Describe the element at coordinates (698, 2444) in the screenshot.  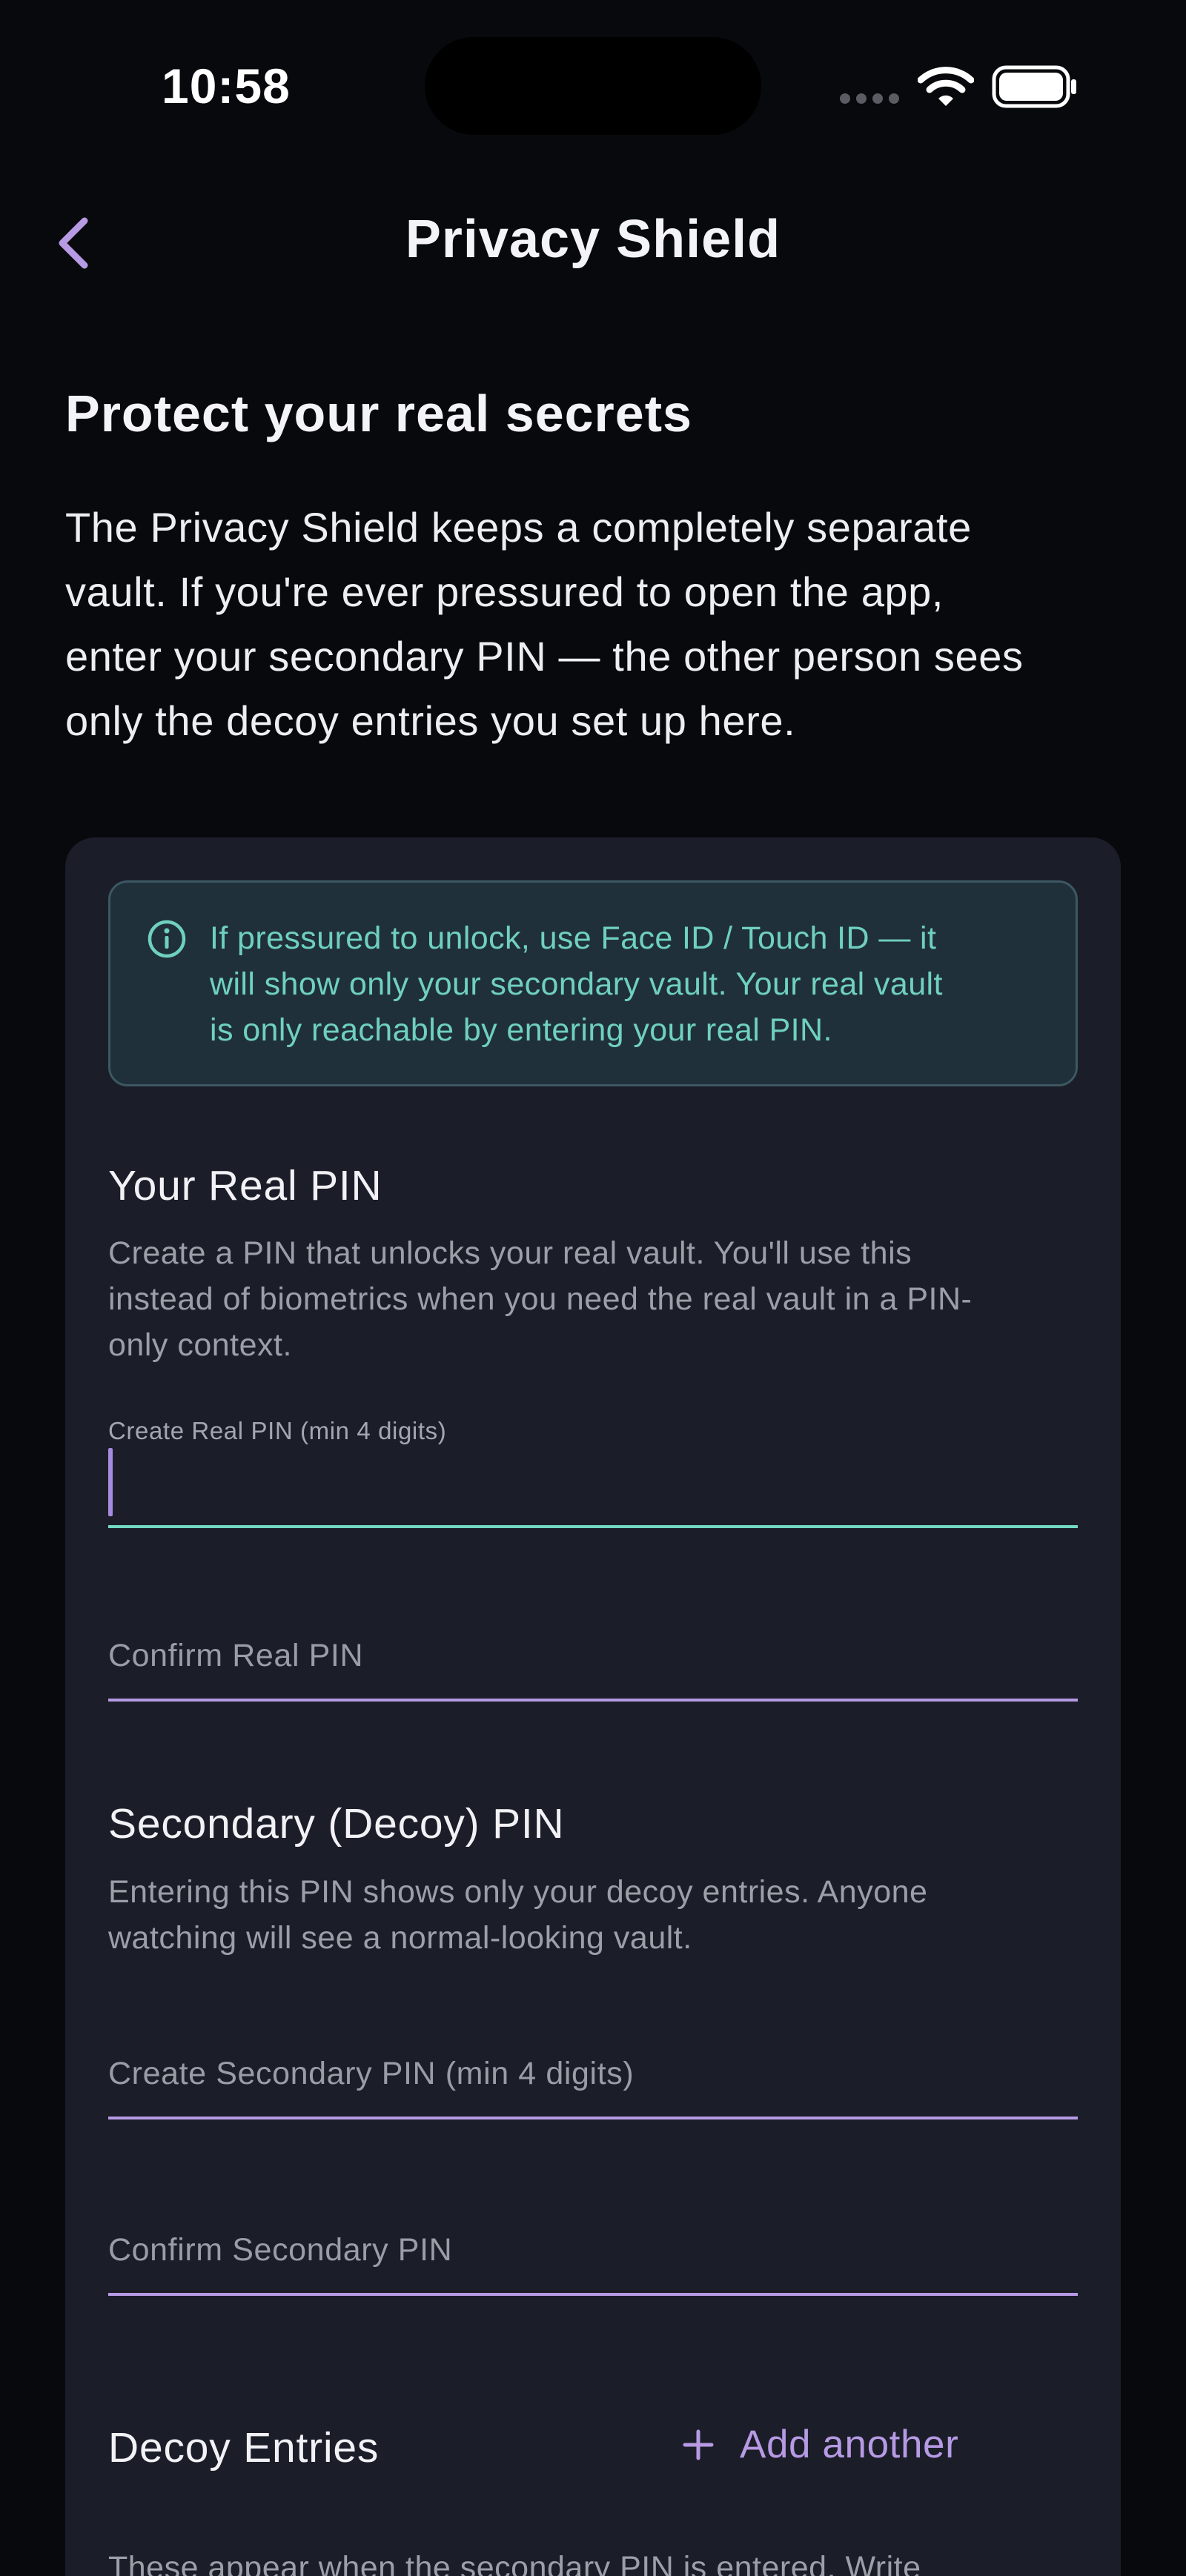
I see `plus-icon` at that location.